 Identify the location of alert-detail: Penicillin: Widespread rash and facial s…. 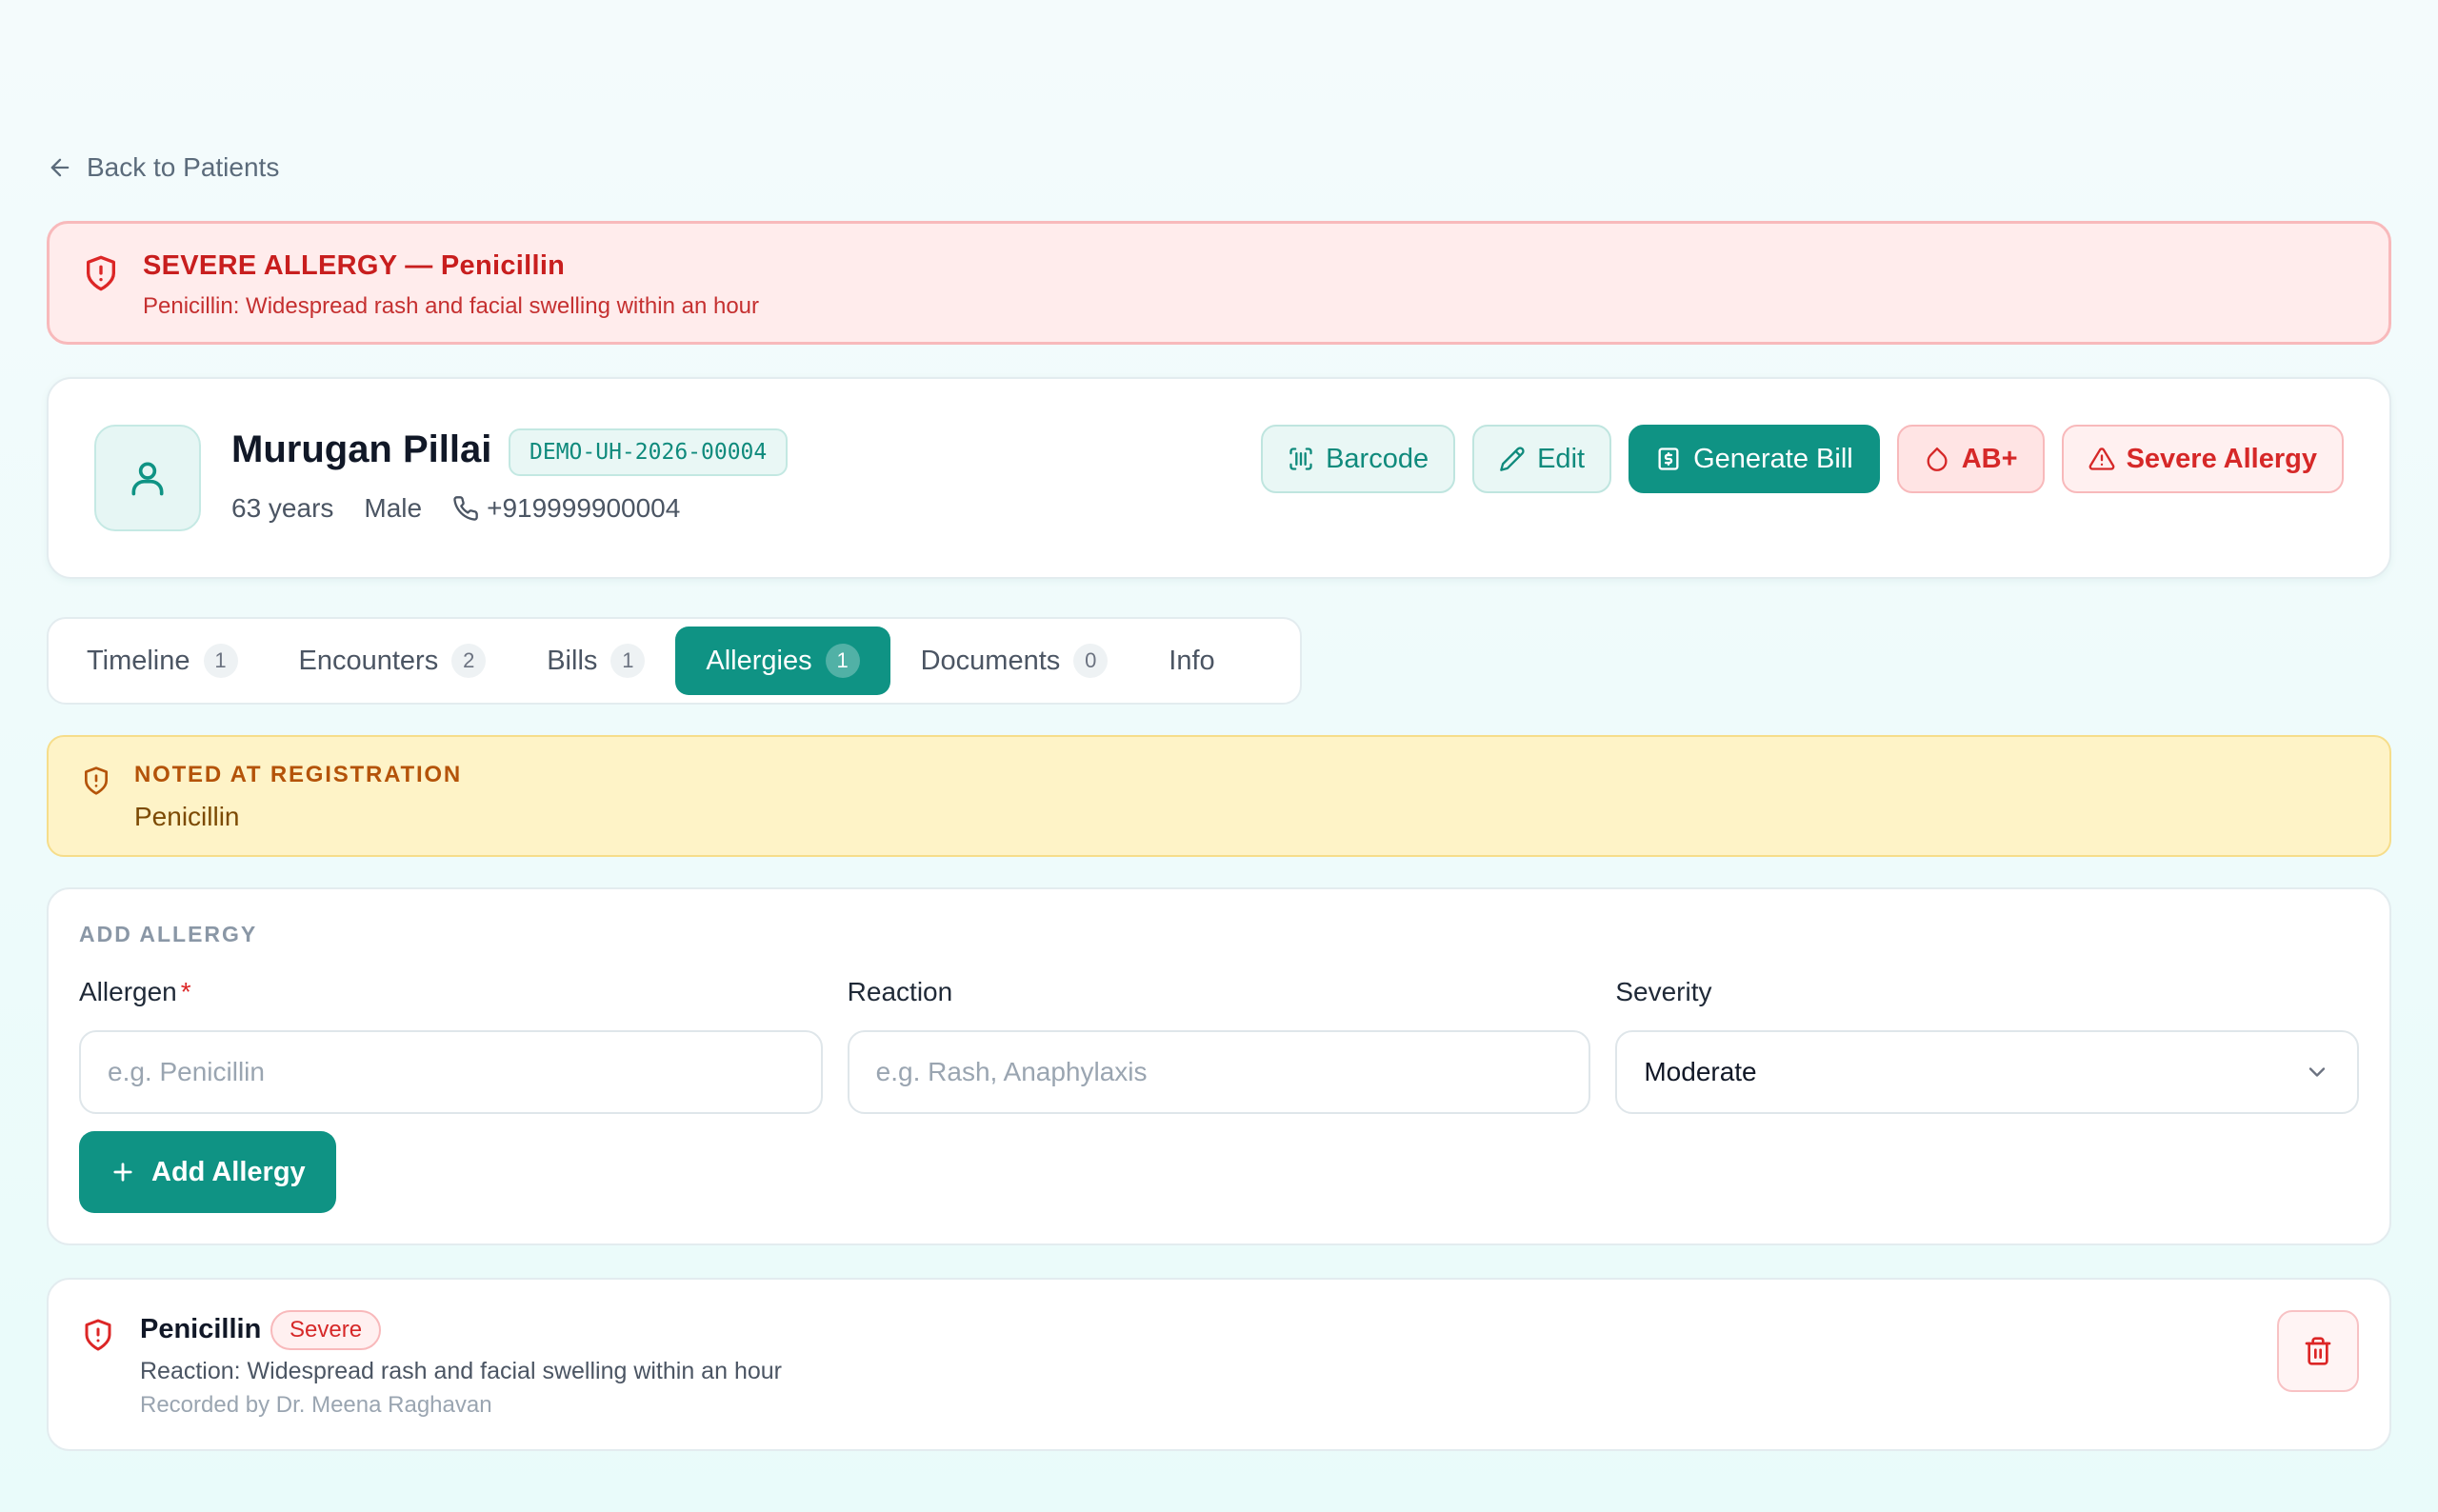
(451, 306).